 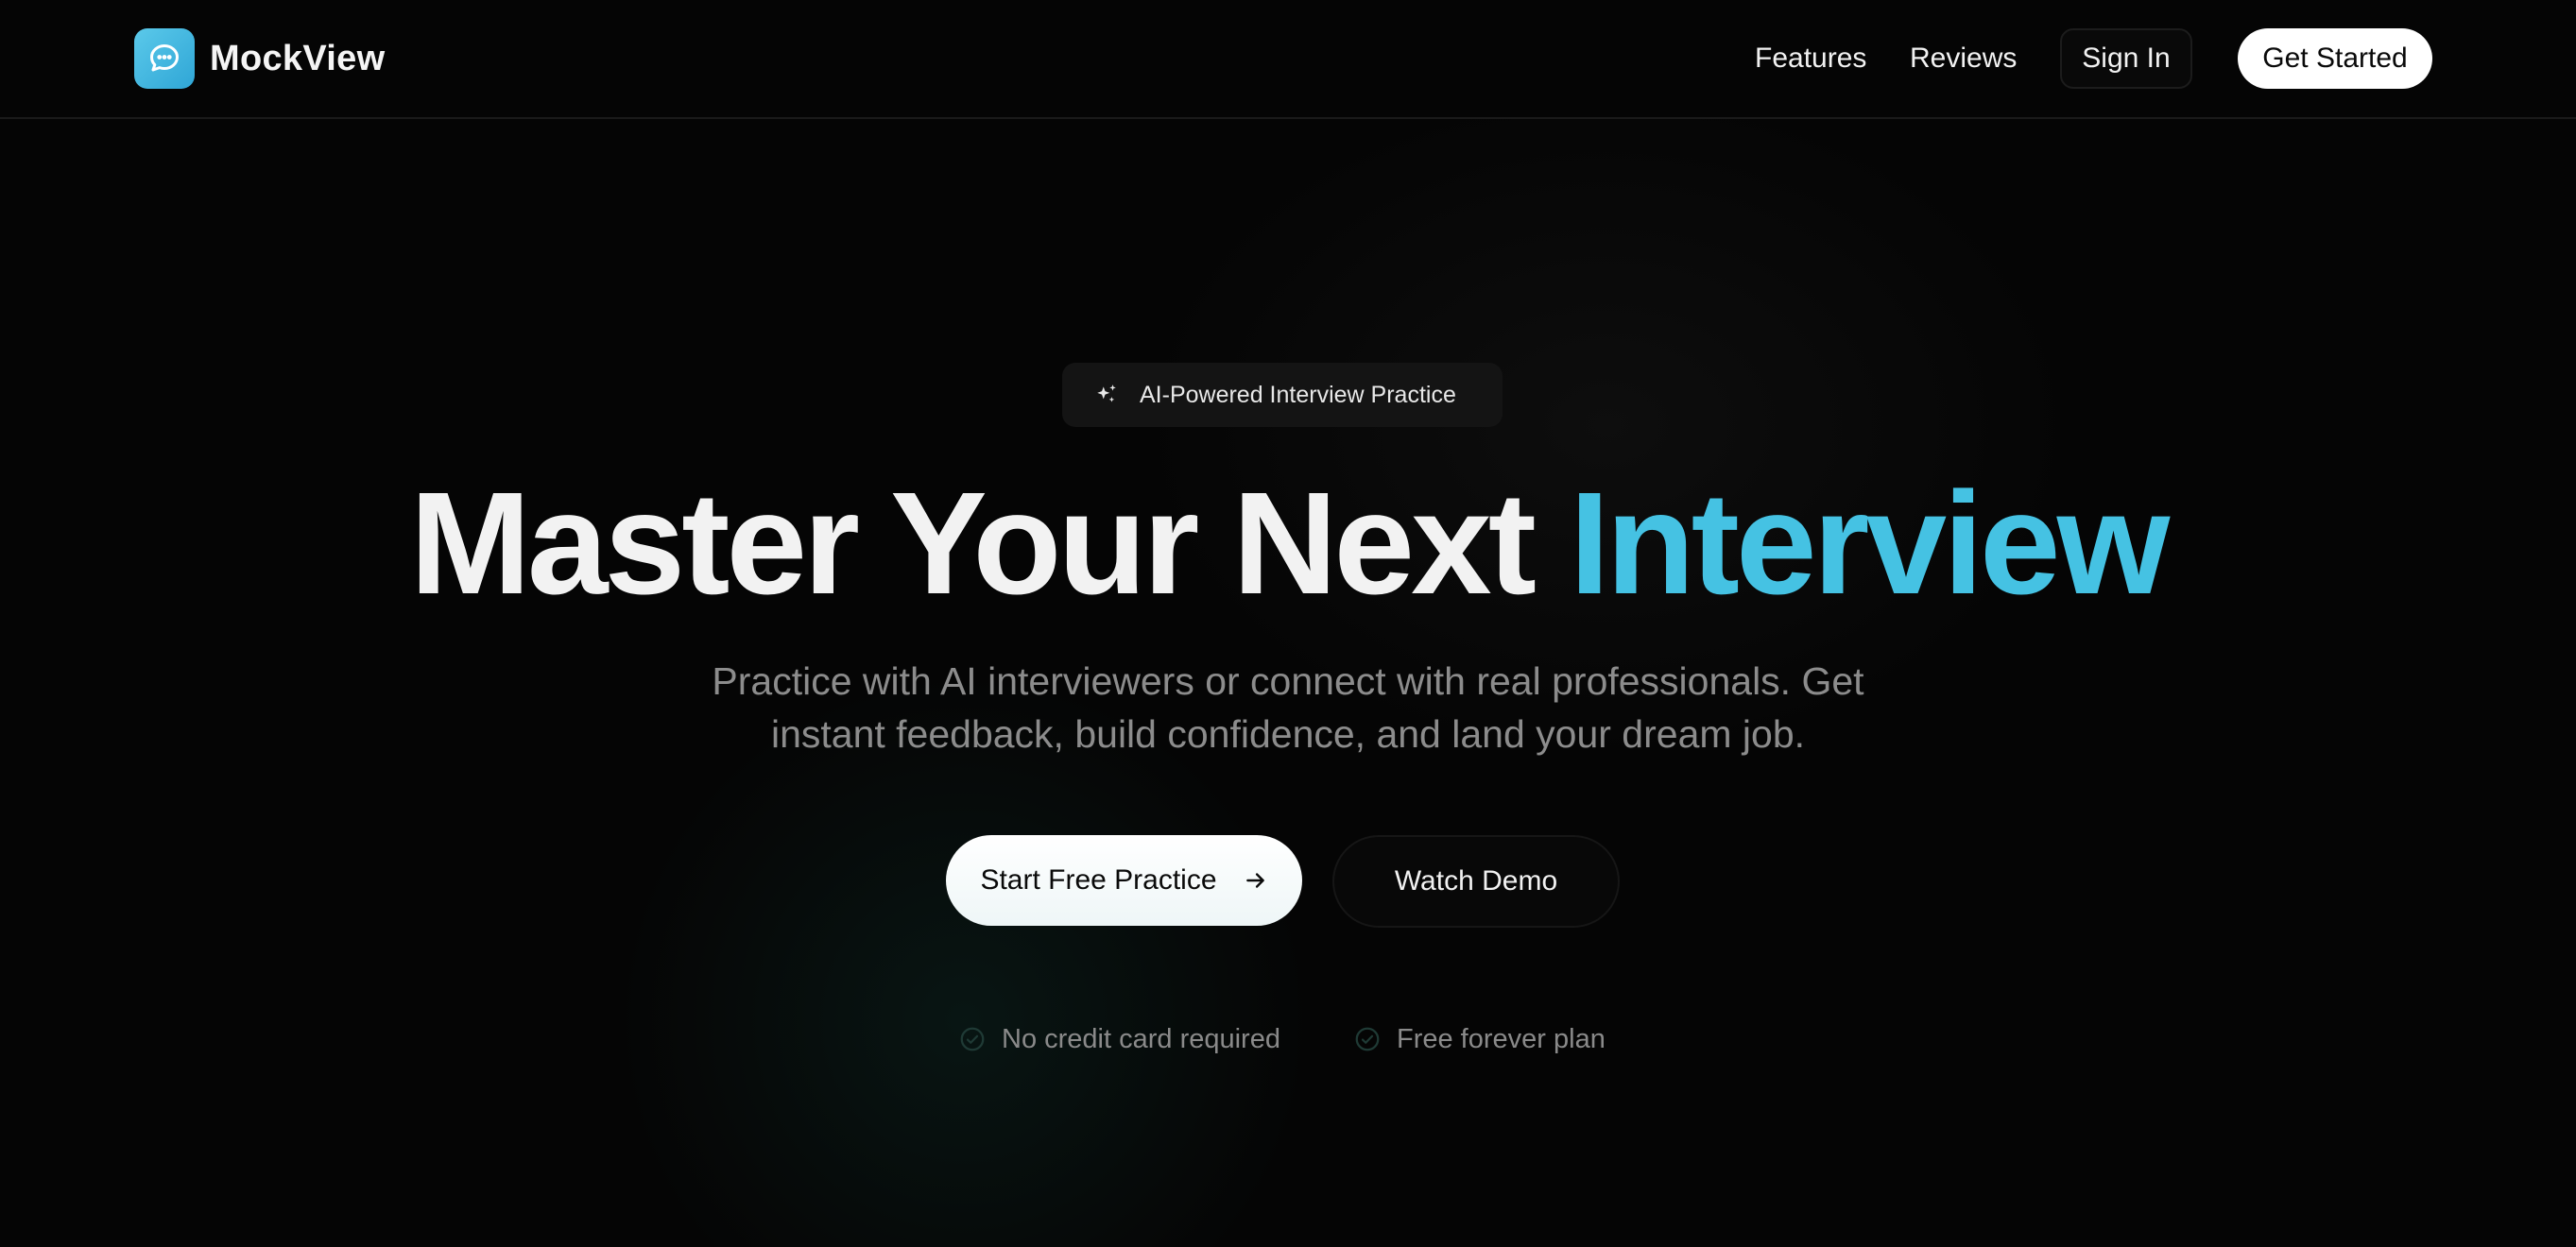 I want to click on hero-headline: Master Your Next Interview, so click(x=1288, y=543).